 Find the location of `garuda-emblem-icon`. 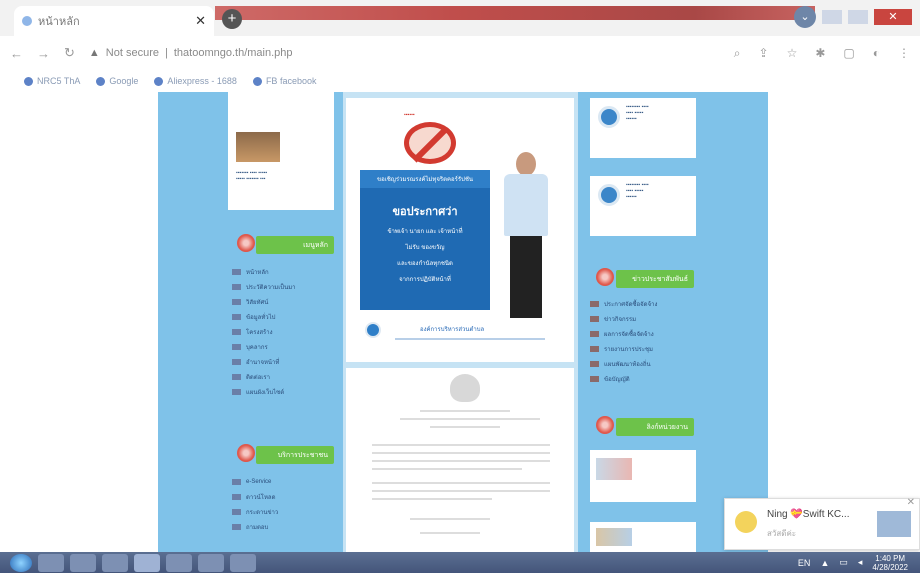

garuda-emblem-icon is located at coordinates (465, 388).